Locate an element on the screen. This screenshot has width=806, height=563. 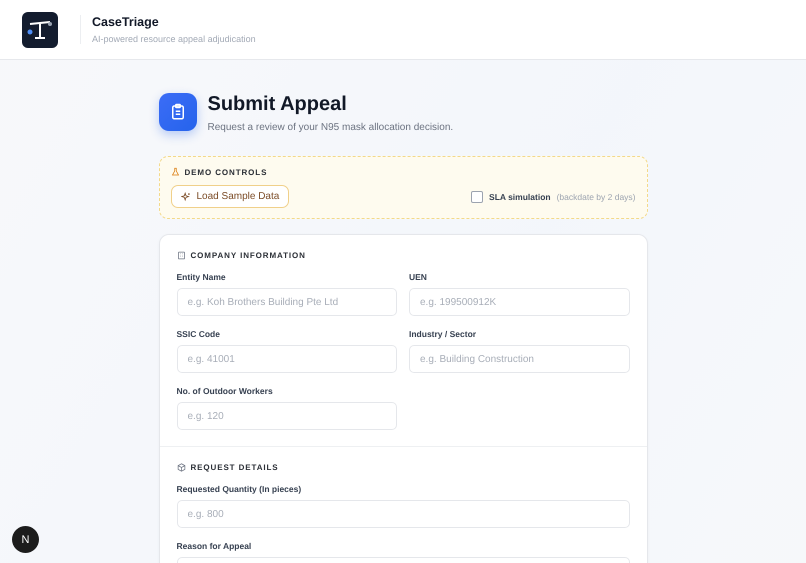
field-label: Requested Quantity (In pieces) is located at coordinates (239, 489).